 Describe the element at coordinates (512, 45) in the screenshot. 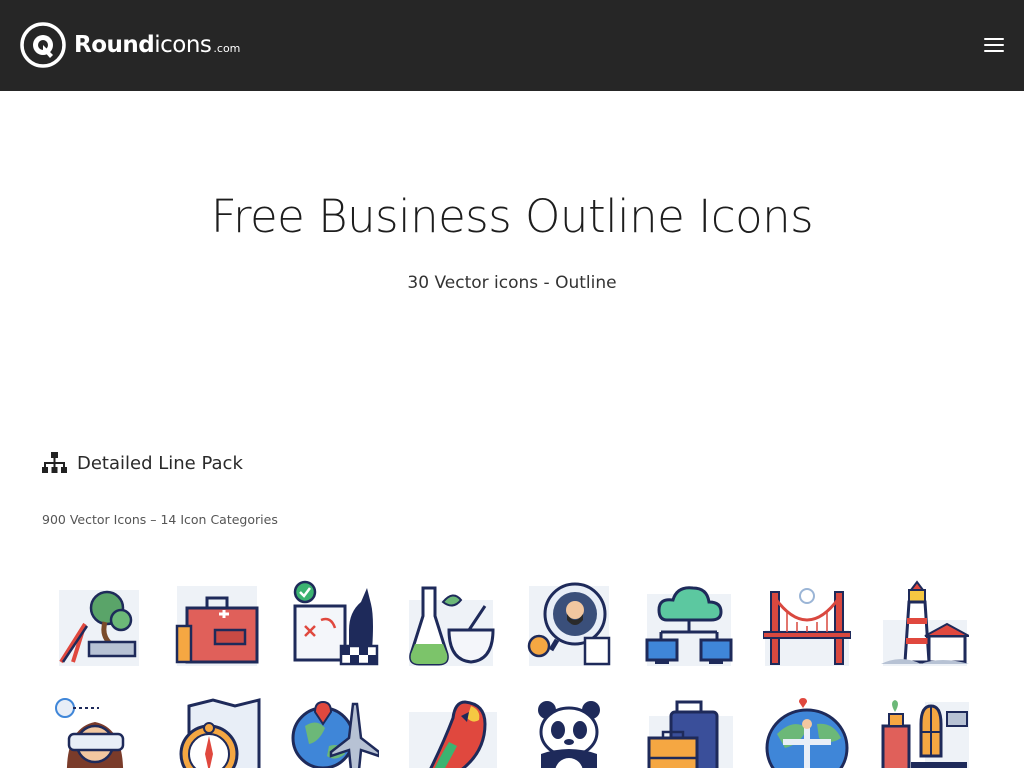

I see `site-header: Round icons .com` at that location.